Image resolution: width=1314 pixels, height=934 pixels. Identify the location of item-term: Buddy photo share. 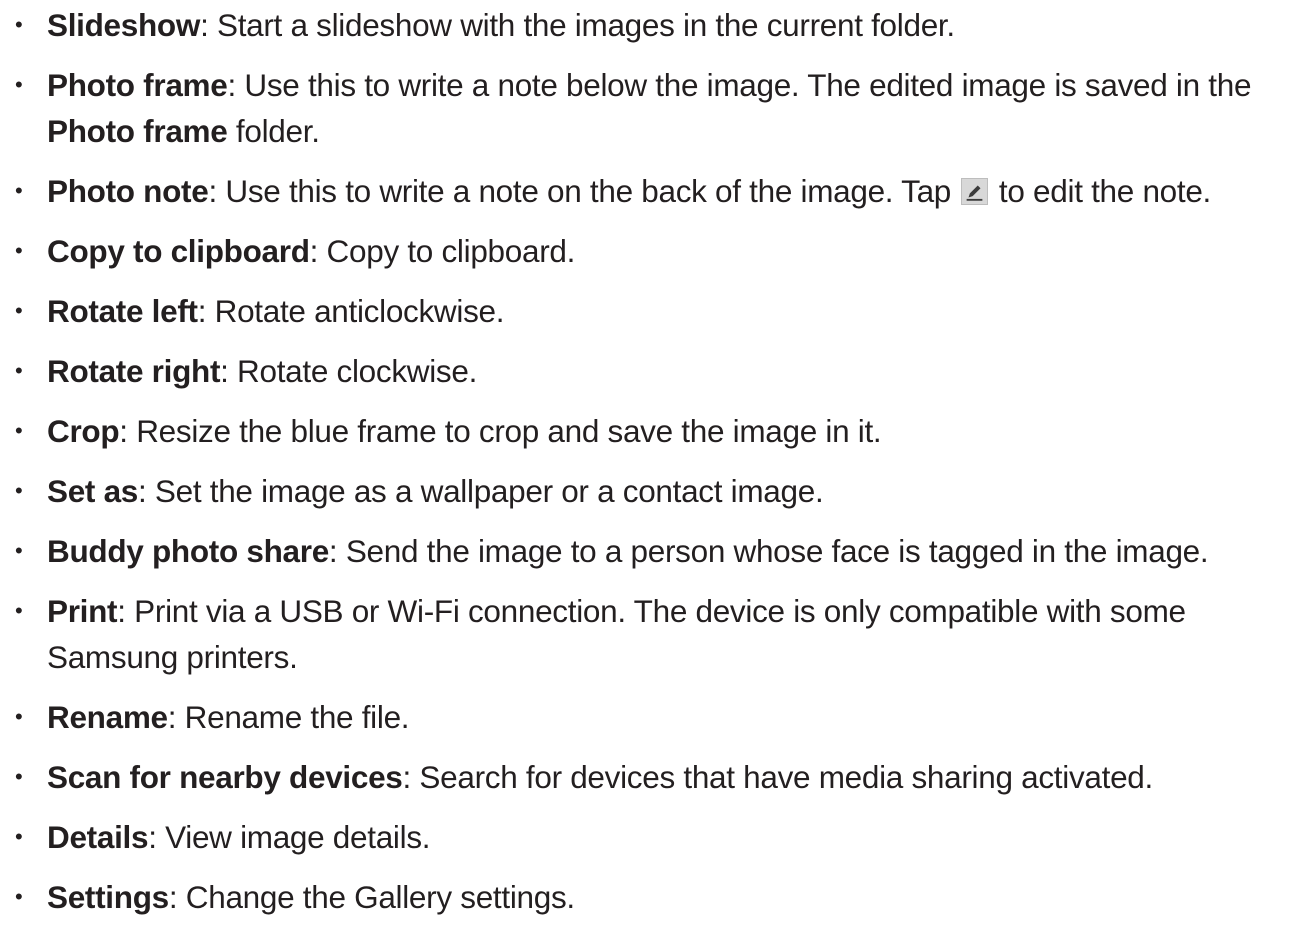
(188, 551).